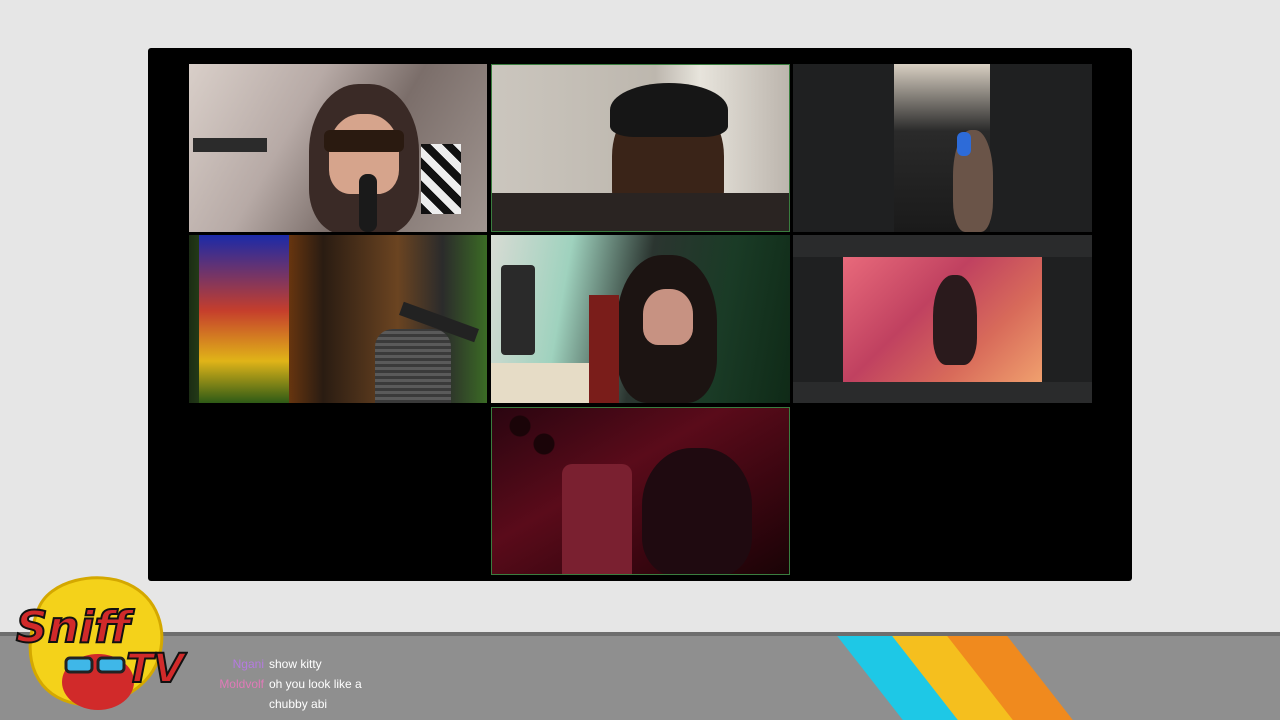 Image resolution: width=1280 pixels, height=720 pixels. What do you see at coordinates (413, 366) in the screenshot?
I see `mesh-chair` at bounding box center [413, 366].